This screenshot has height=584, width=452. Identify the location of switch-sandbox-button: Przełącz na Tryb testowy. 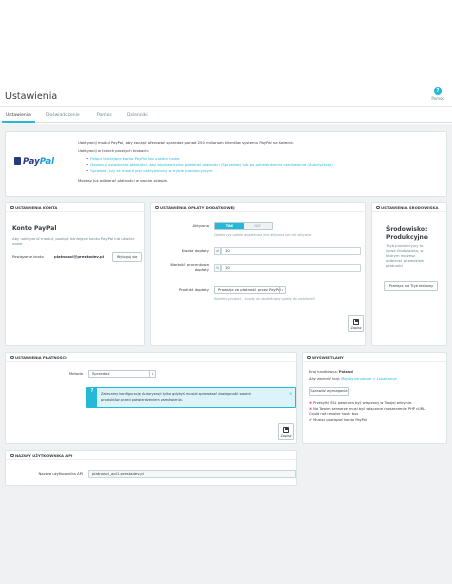
(411, 286).